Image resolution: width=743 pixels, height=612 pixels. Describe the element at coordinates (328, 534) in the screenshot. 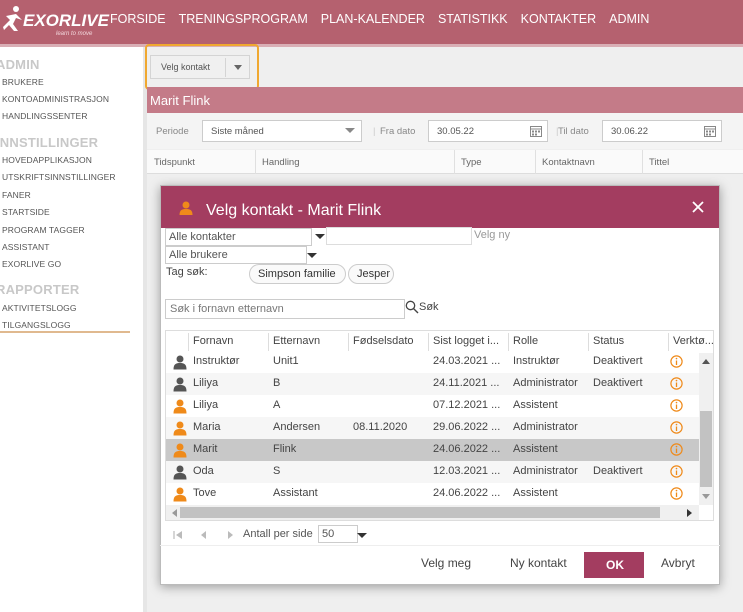

I see `per-page-value: 50` at that location.